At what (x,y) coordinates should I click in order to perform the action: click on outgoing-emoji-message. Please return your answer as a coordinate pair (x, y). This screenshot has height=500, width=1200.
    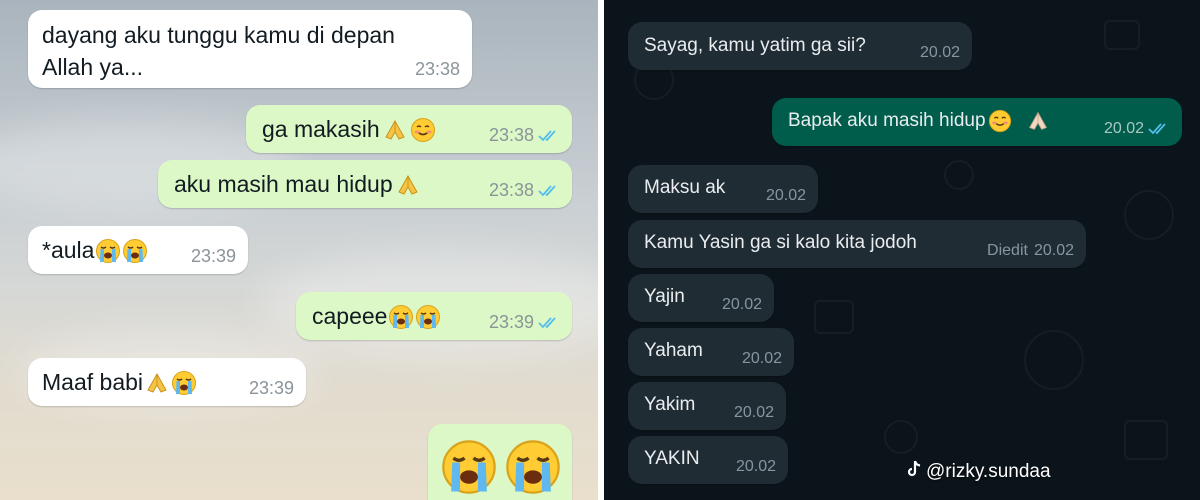
    Looking at the image, I should click on (500, 462).